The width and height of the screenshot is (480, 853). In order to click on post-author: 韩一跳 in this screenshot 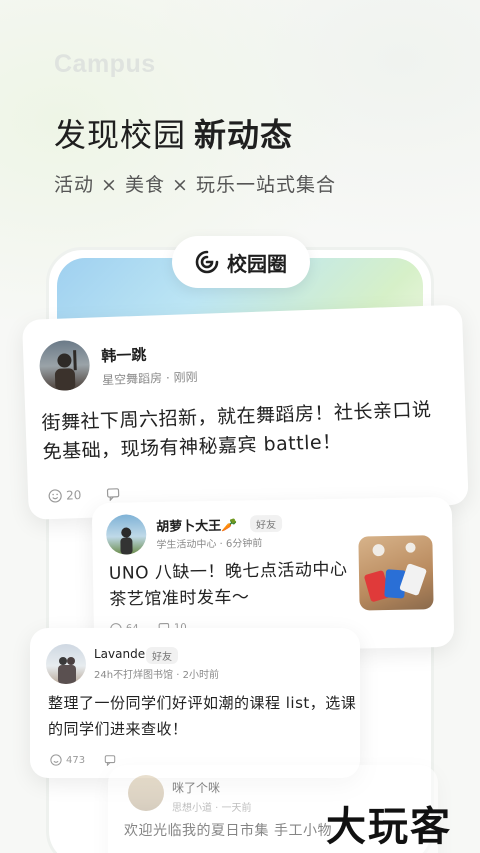, I will do `click(124, 355)`.